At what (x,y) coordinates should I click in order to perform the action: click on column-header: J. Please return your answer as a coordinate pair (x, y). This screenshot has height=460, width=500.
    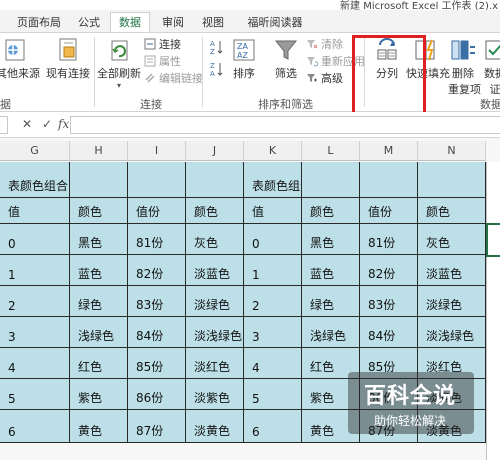
    Looking at the image, I should click on (215, 151).